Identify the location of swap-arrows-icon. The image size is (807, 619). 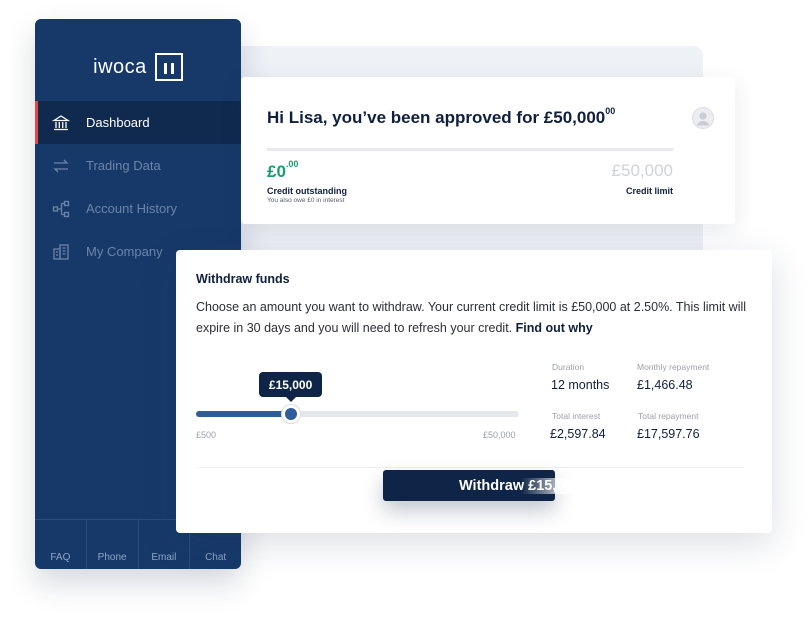
(60, 165).